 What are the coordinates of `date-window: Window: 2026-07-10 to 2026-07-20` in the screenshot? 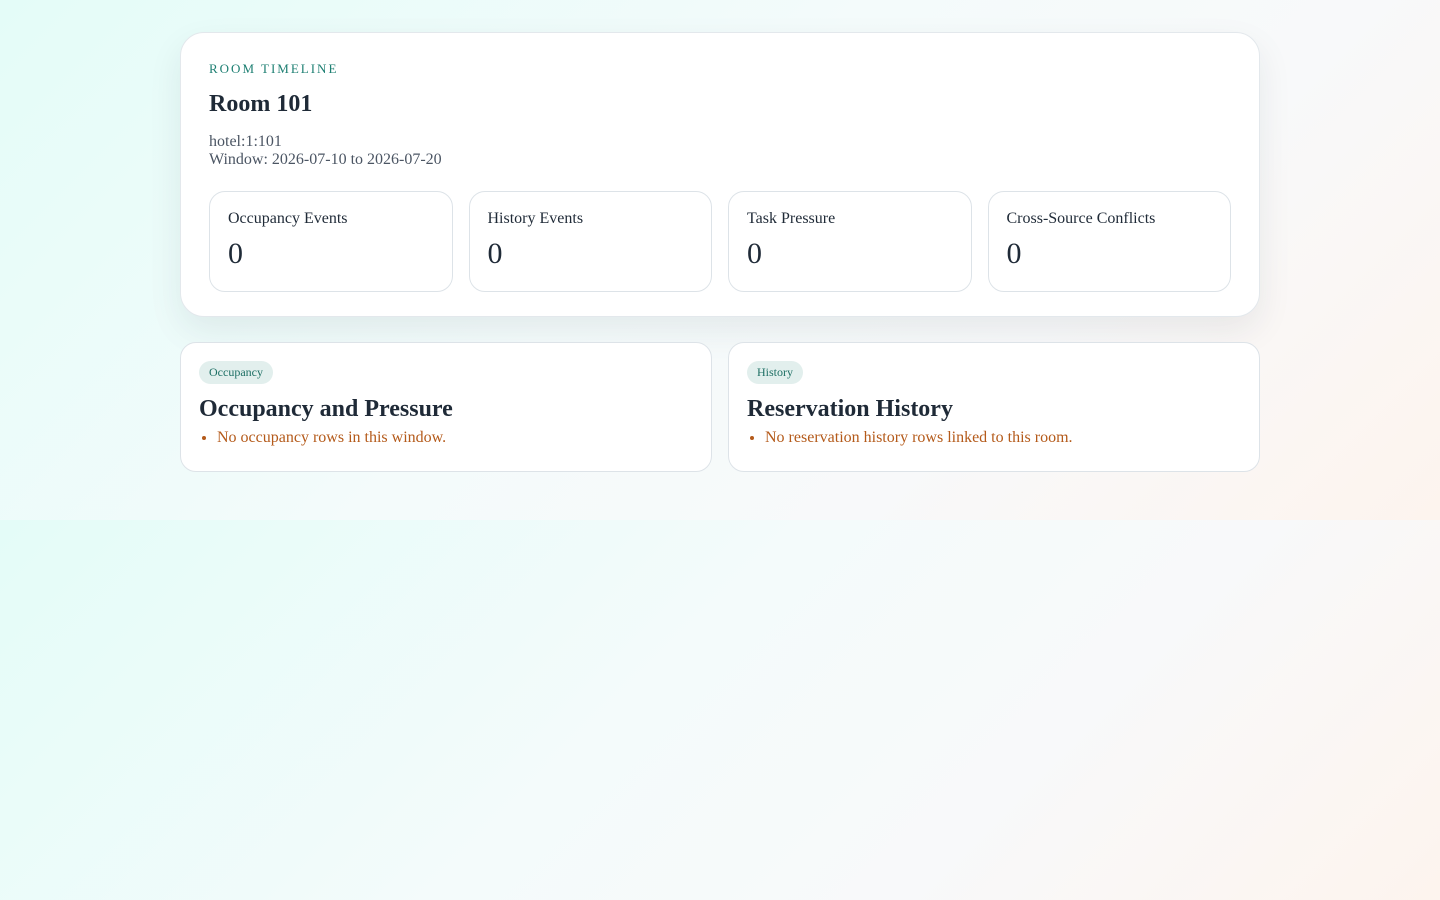 It's located at (325, 159).